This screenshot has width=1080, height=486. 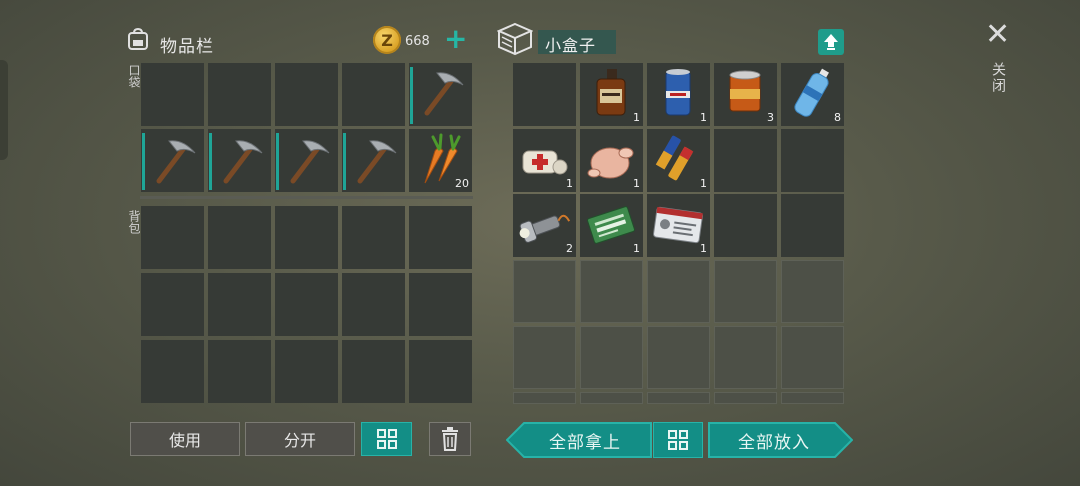 I want to click on inventory-title: 物品栏, so click(x=187, y=47).